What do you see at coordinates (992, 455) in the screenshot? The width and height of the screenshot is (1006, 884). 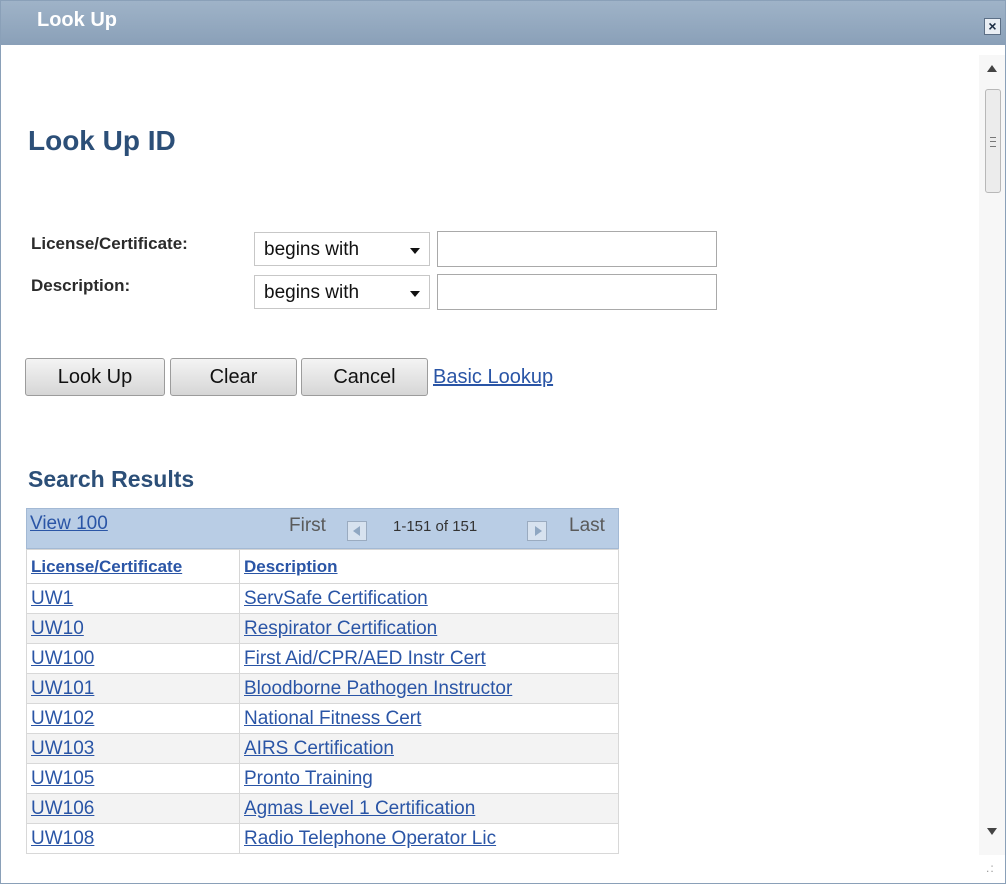 I see `vertical-scrollbar` at bounding box center [992, 455].